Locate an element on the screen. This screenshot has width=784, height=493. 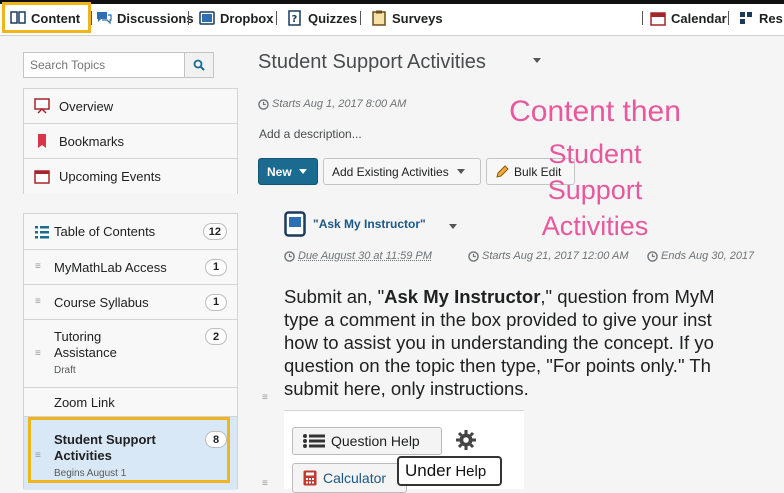
sidebar-module: ≡ Tutoring Assistance Draft 2 is located at coordinates (130, 354).